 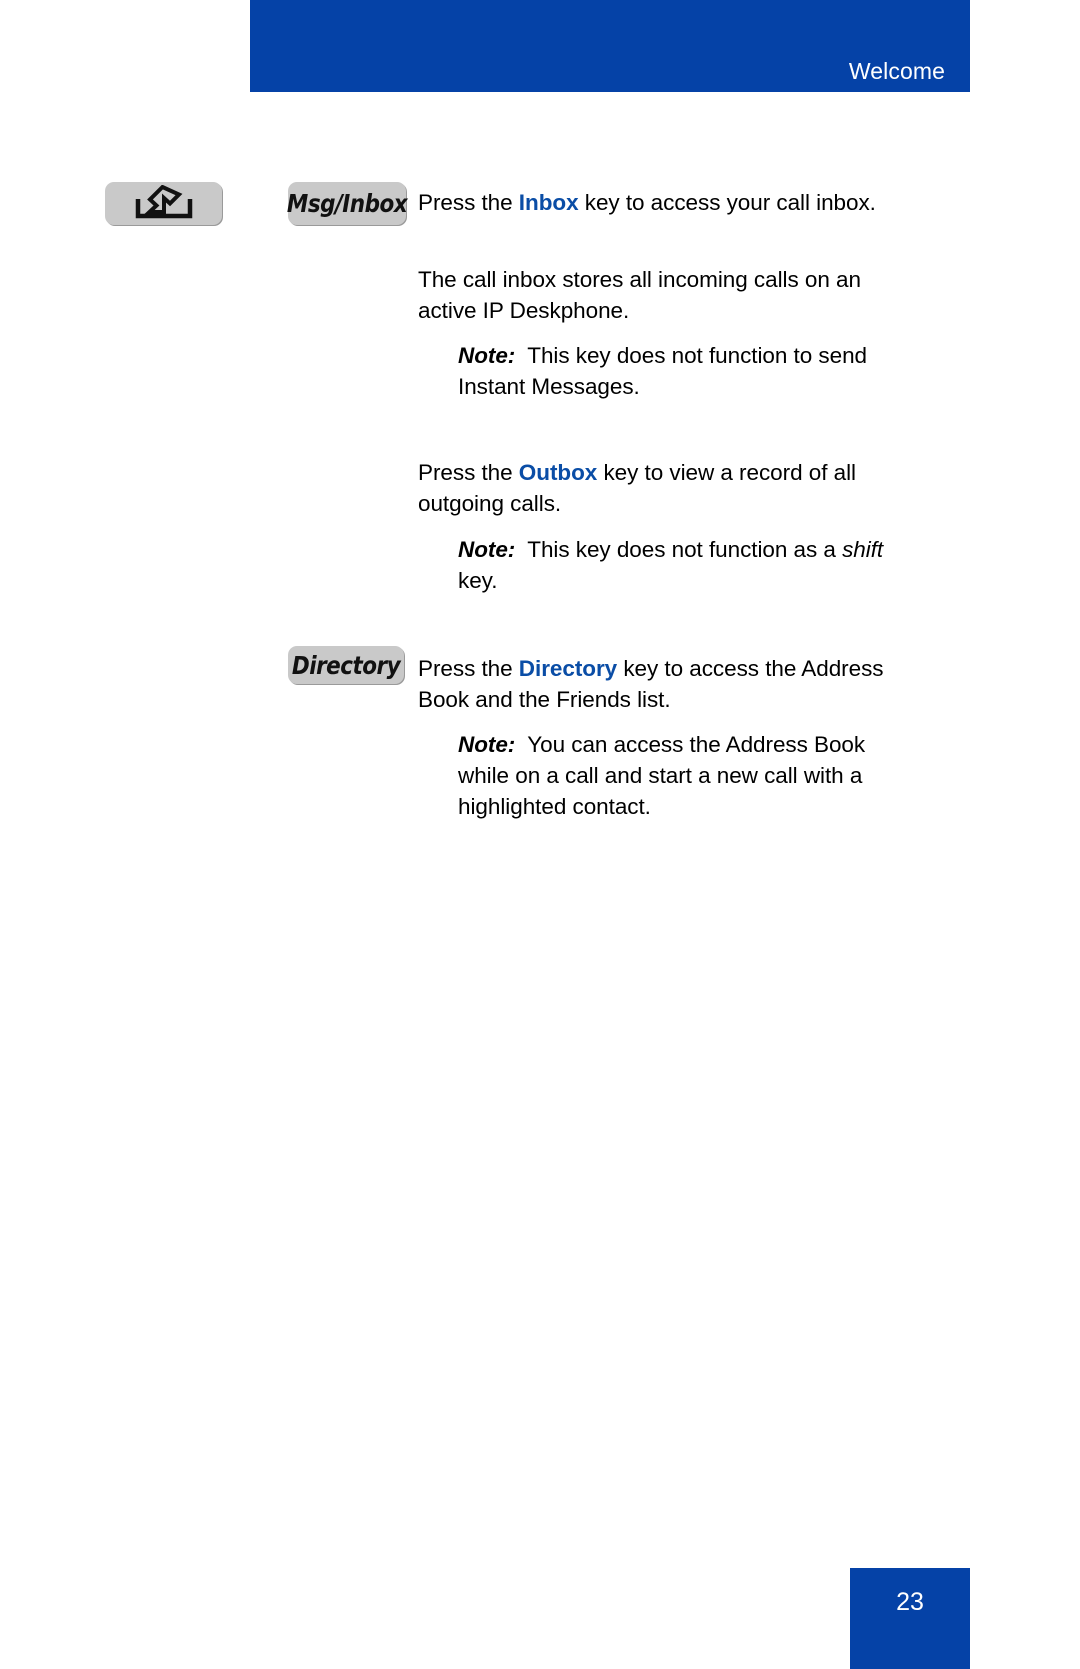 I want to click on keycap-inbox-icon, so click(x=163, y=203).